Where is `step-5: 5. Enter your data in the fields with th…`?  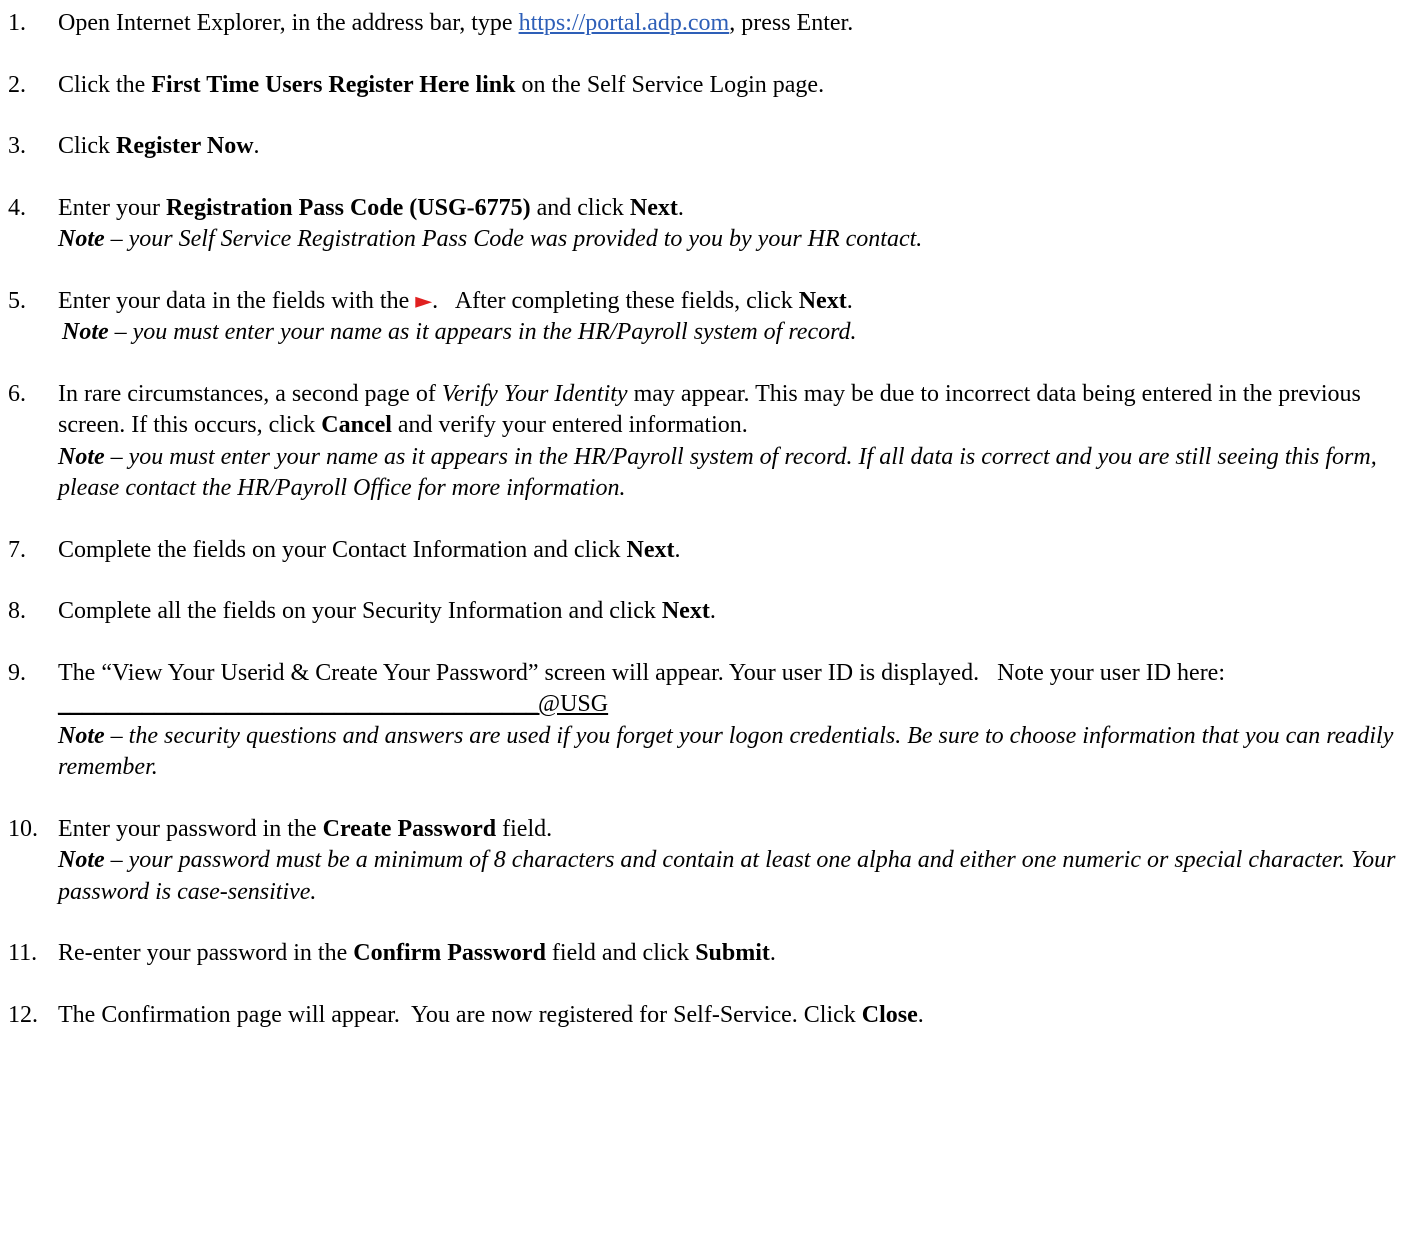
step-5: 5. Enter your data in the fields with th… is located at coordinates (703, 317).